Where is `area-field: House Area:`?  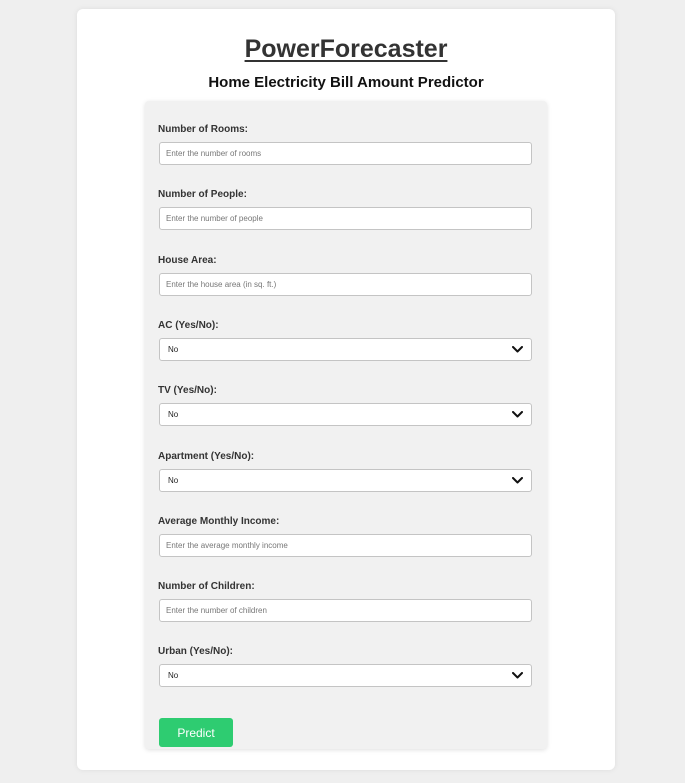
area-field: House Area: is located at coordinates (346, 275).